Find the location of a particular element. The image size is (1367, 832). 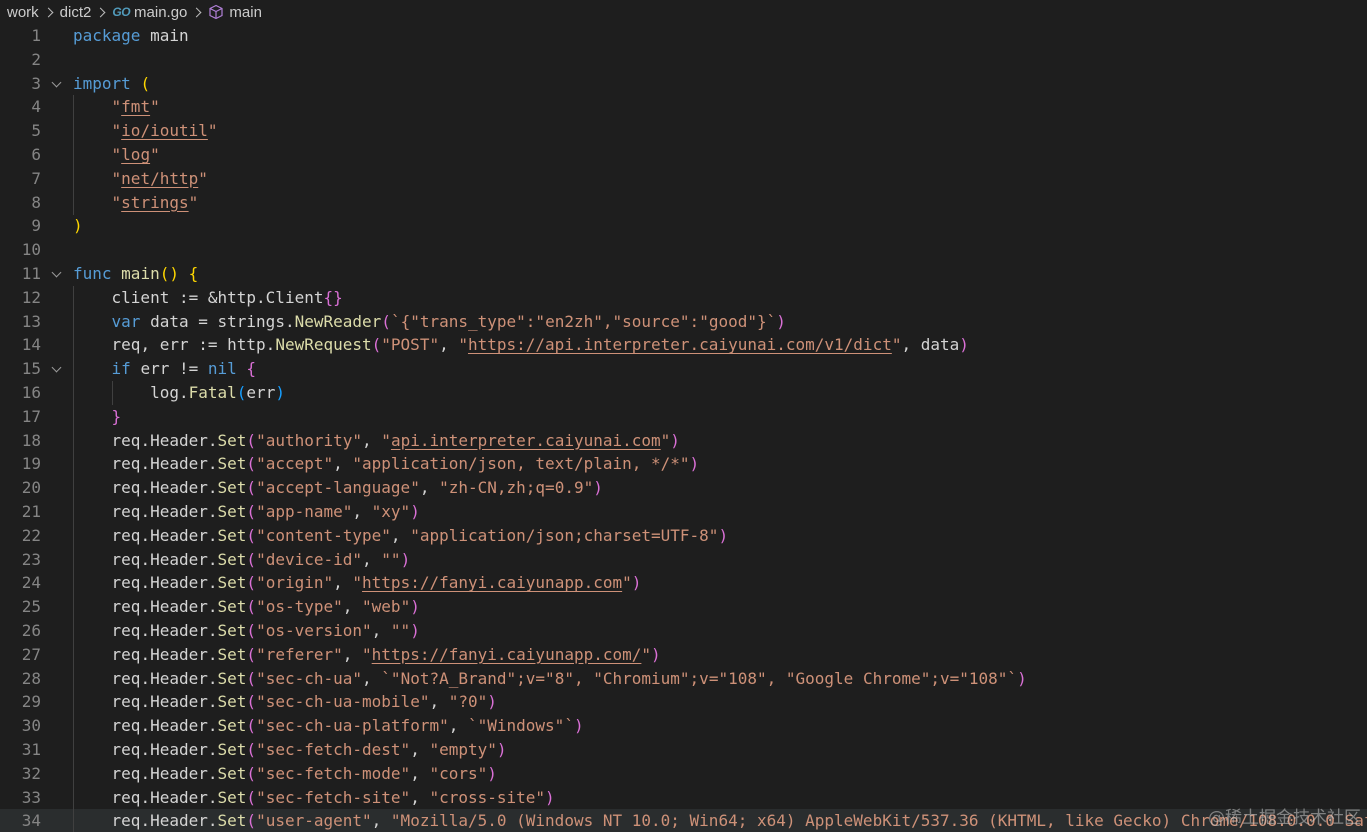

code-text: } is located at coordinates (97, 417).